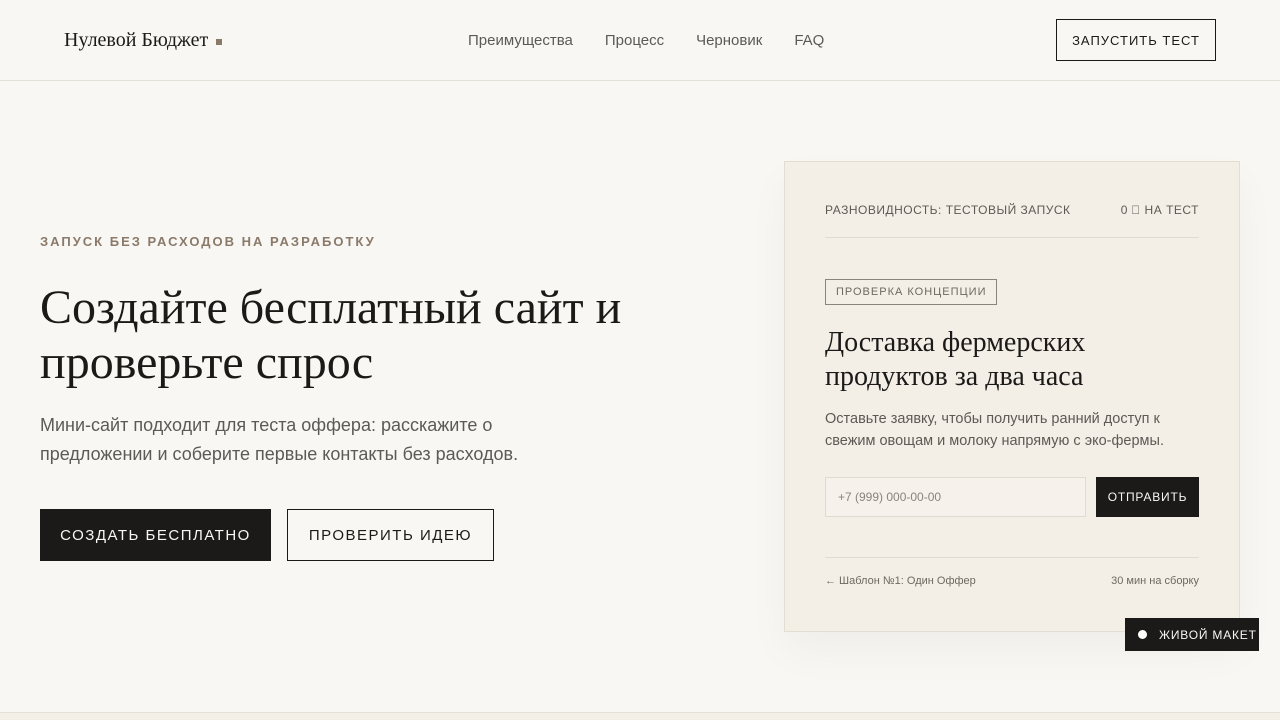 The height and width of the screenshot is (720, 1280). I want to click on card-footer: ← Шаблон №1: Один Оффер 30 мин на сборку, so click(1012, 581).